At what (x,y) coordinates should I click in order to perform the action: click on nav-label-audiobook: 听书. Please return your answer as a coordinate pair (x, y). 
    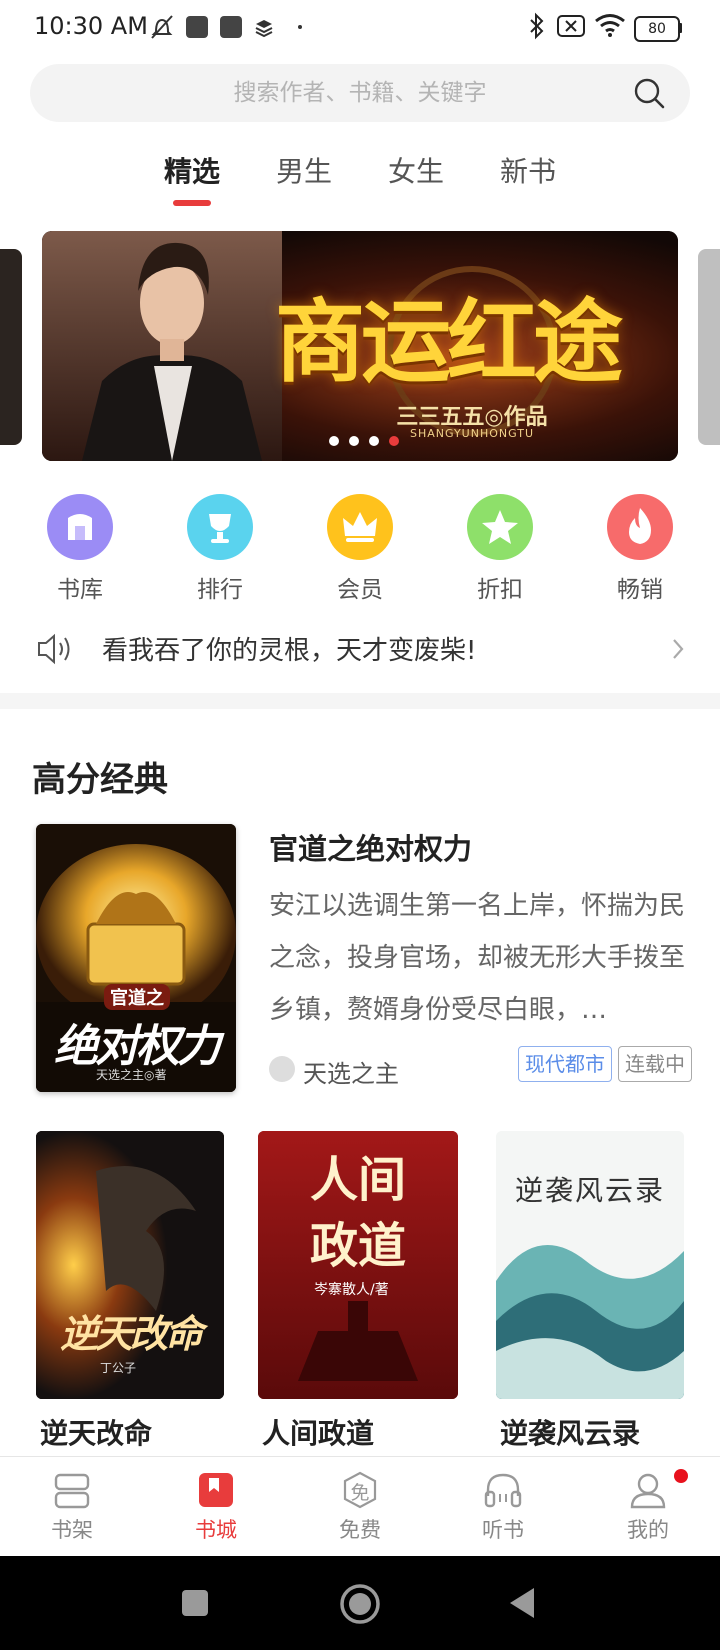
    Looking at the image, I should click on (503, 1529).